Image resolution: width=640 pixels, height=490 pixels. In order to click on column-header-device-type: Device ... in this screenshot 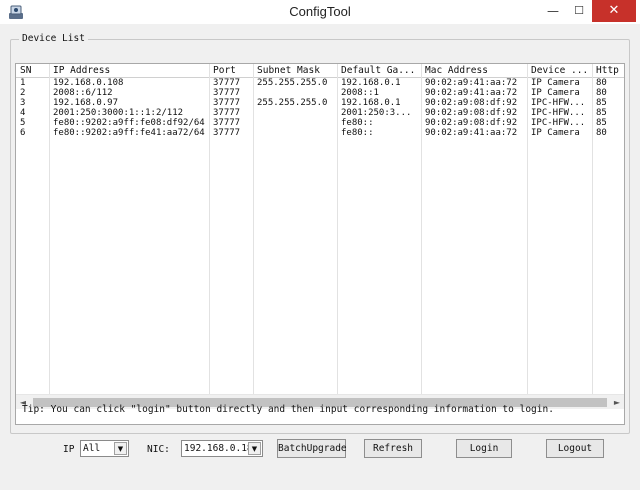, I will do `click(559, 70)`.